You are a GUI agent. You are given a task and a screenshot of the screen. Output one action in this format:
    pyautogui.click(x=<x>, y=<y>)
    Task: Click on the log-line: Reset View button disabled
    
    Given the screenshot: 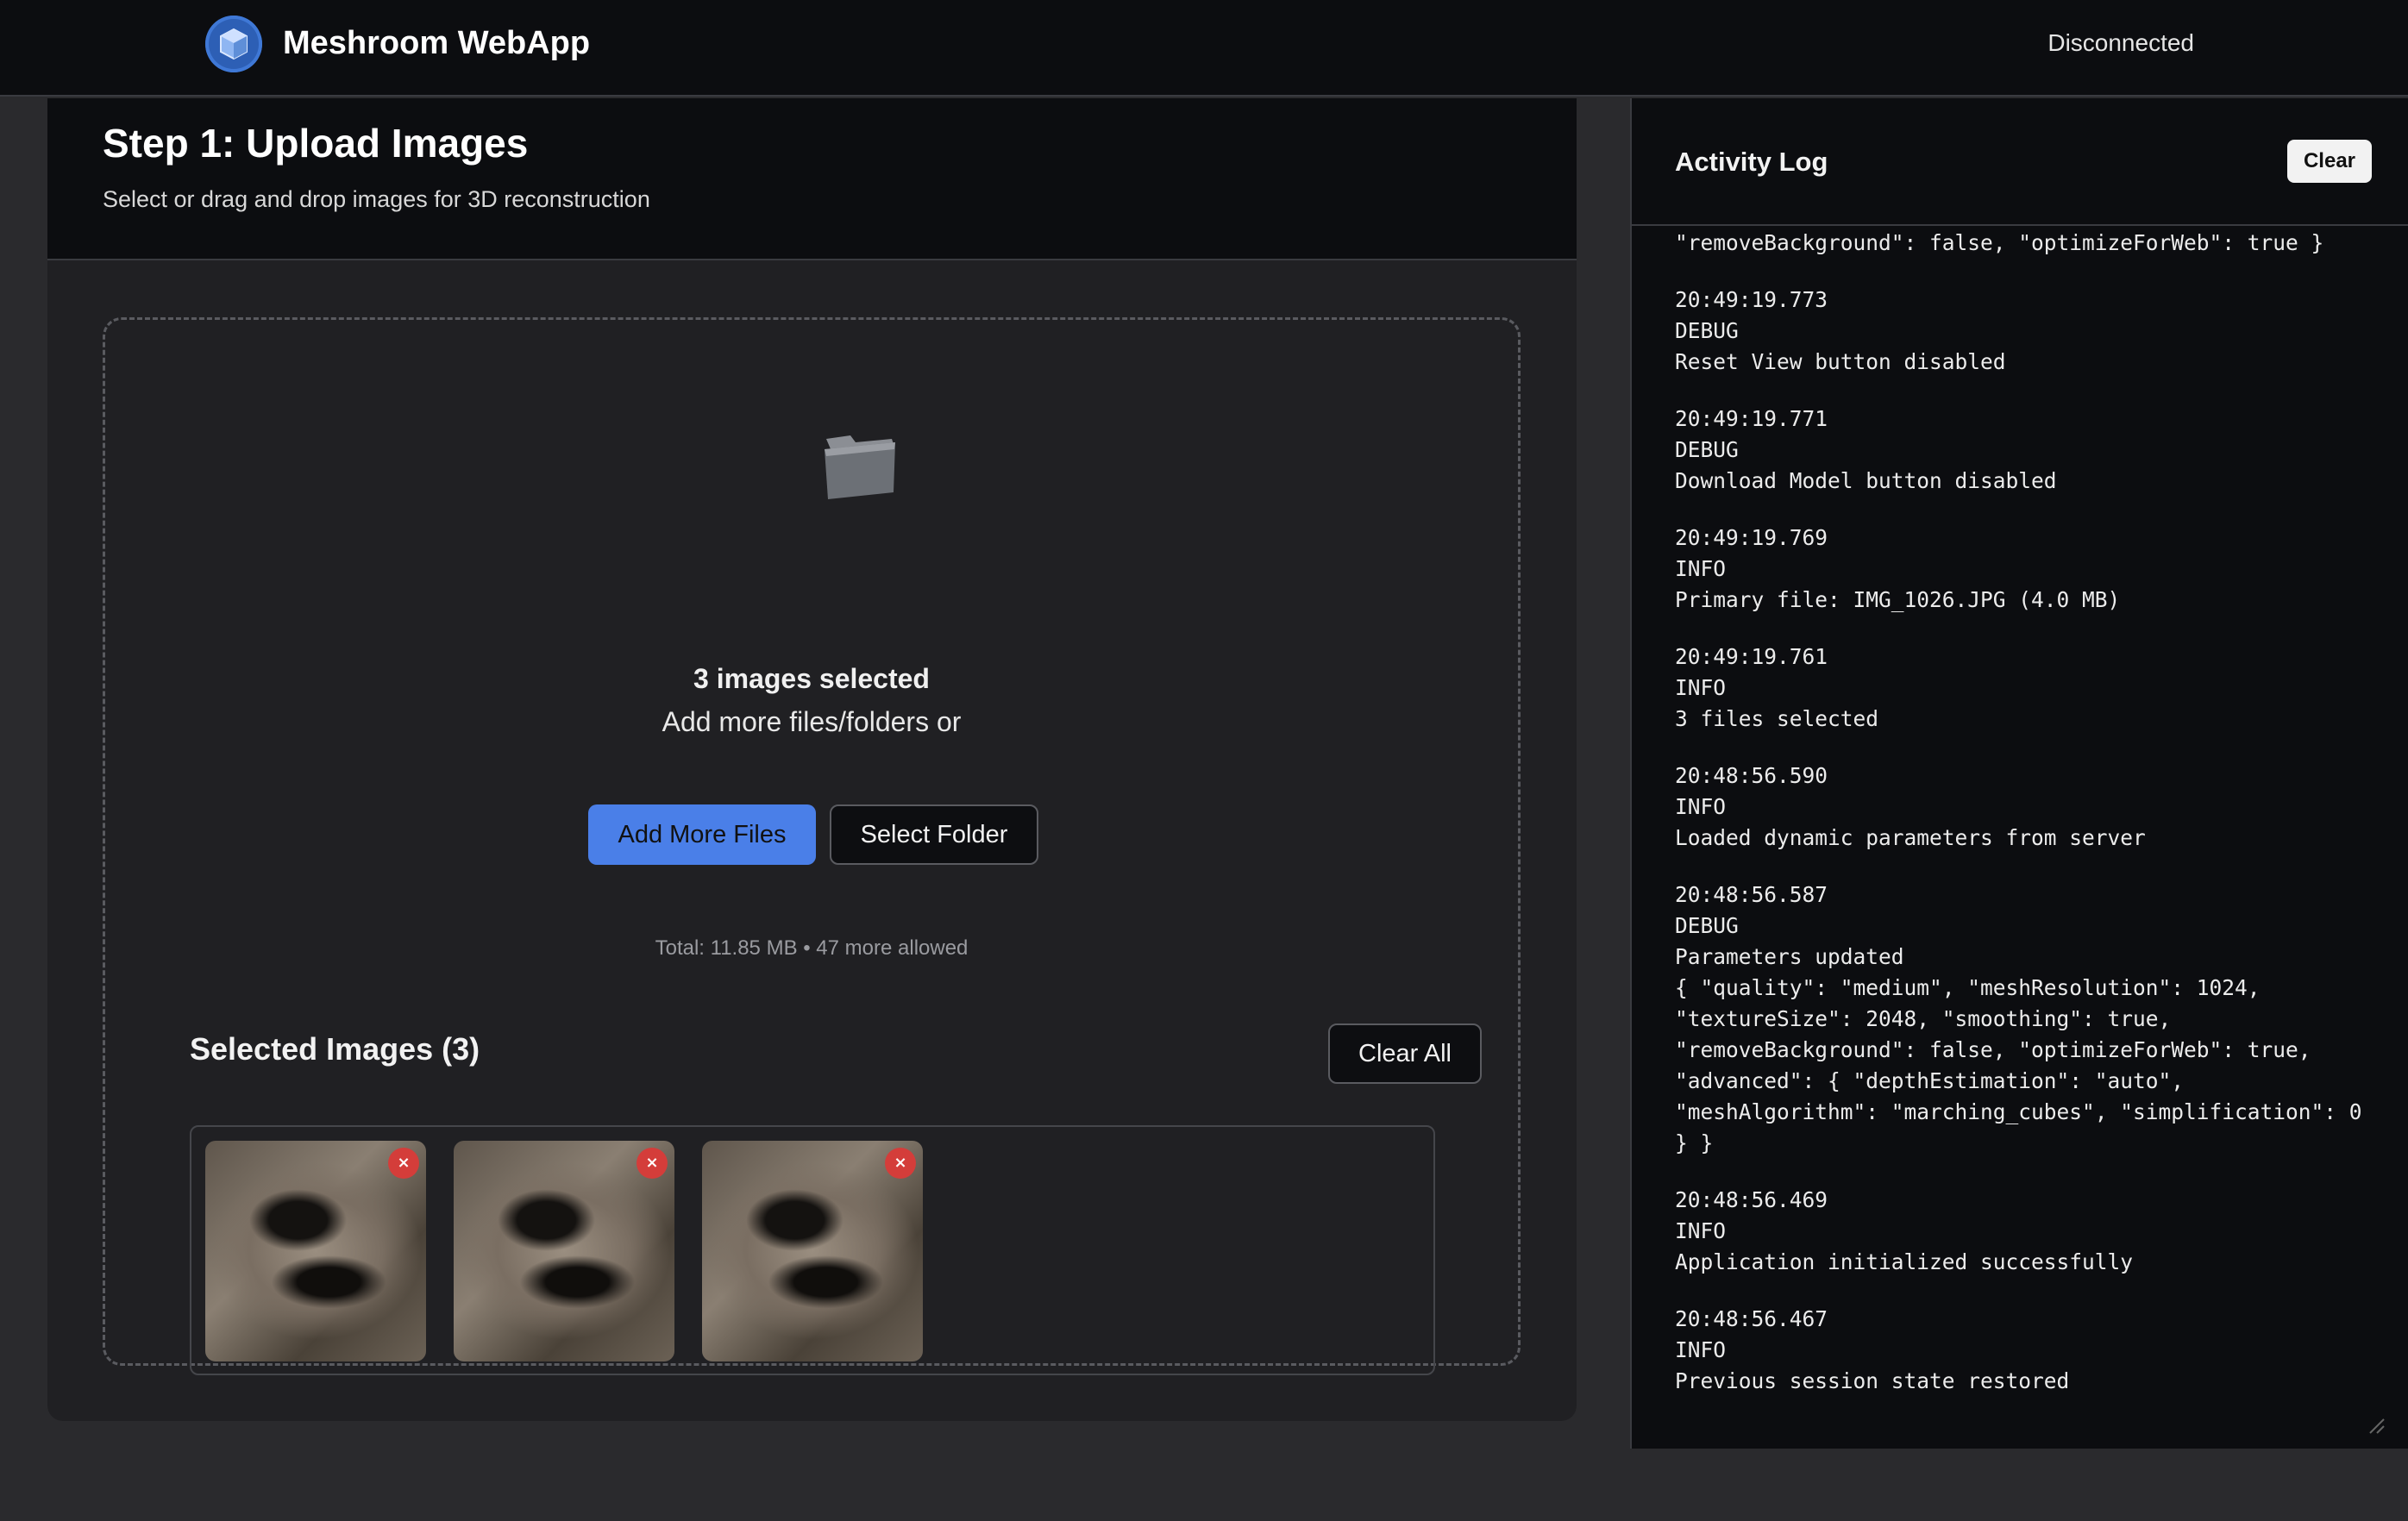 What is the action you would take?
    pyautogui.click(x=1840, y=361)
    